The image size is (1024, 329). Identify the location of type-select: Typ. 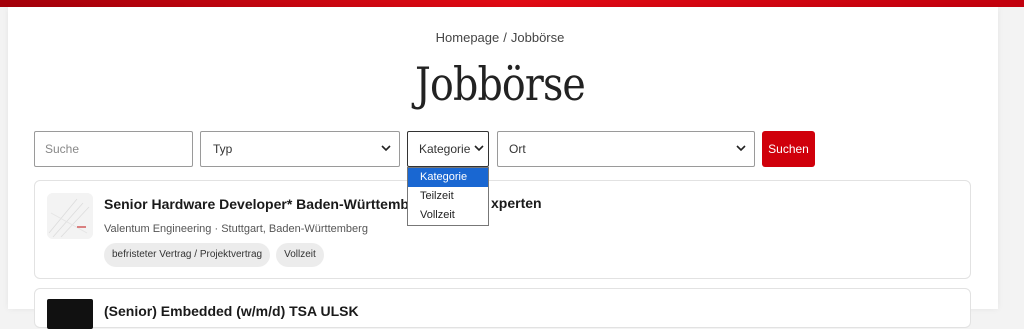
(300, 149).